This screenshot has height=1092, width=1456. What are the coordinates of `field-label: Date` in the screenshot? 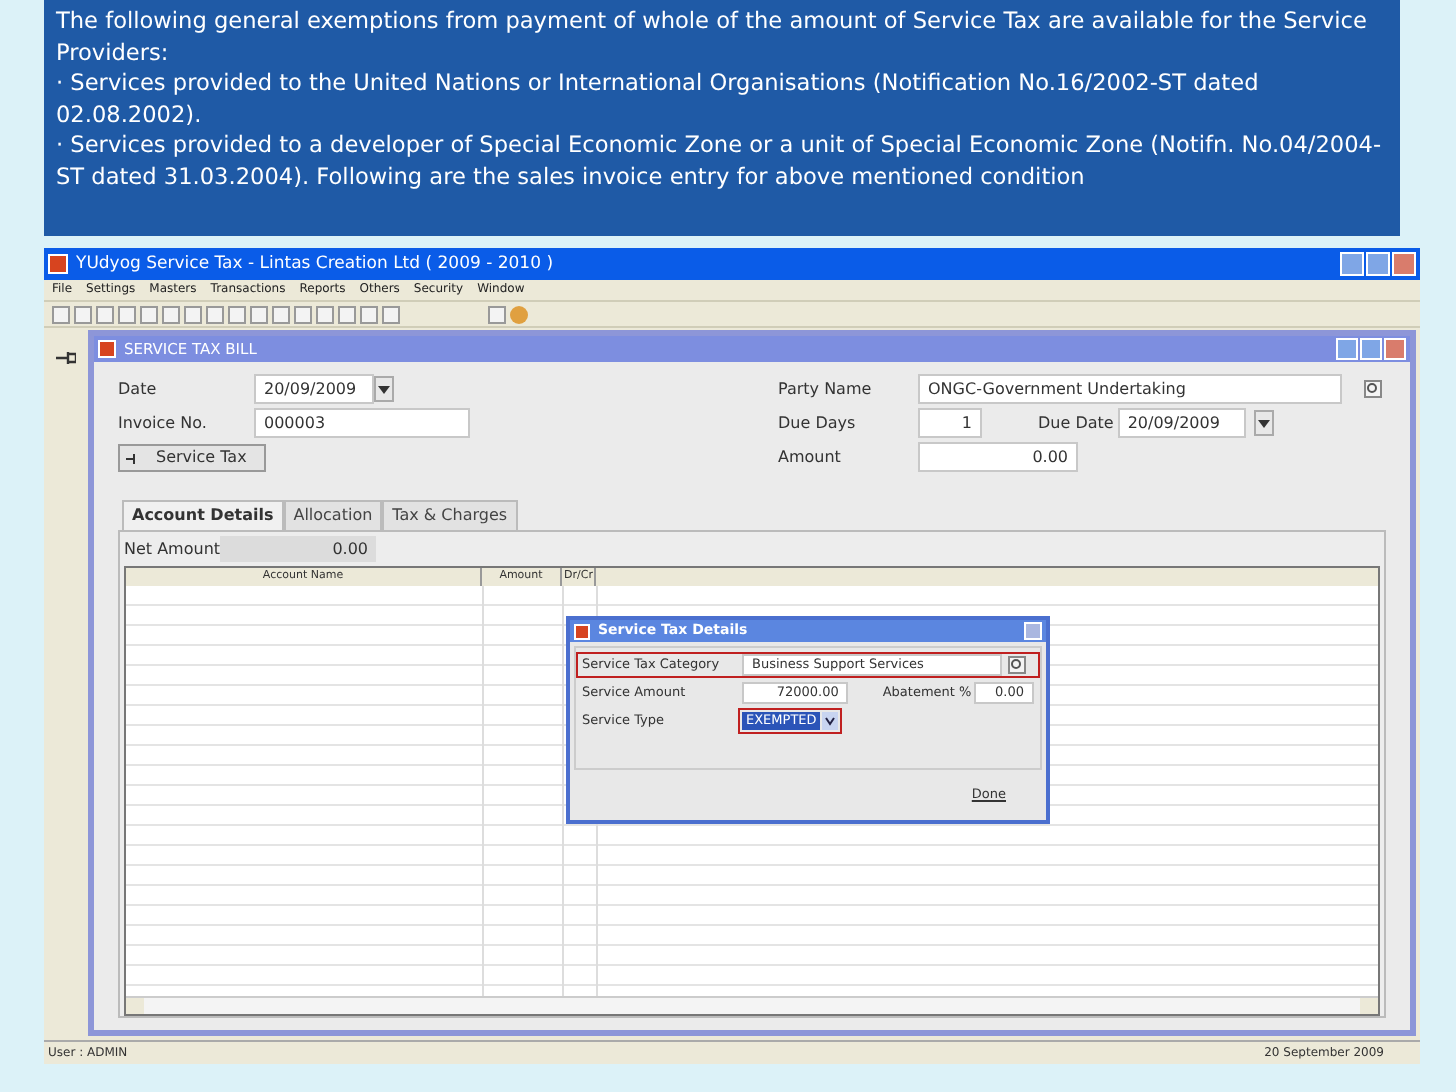 It's located at (138, 389).